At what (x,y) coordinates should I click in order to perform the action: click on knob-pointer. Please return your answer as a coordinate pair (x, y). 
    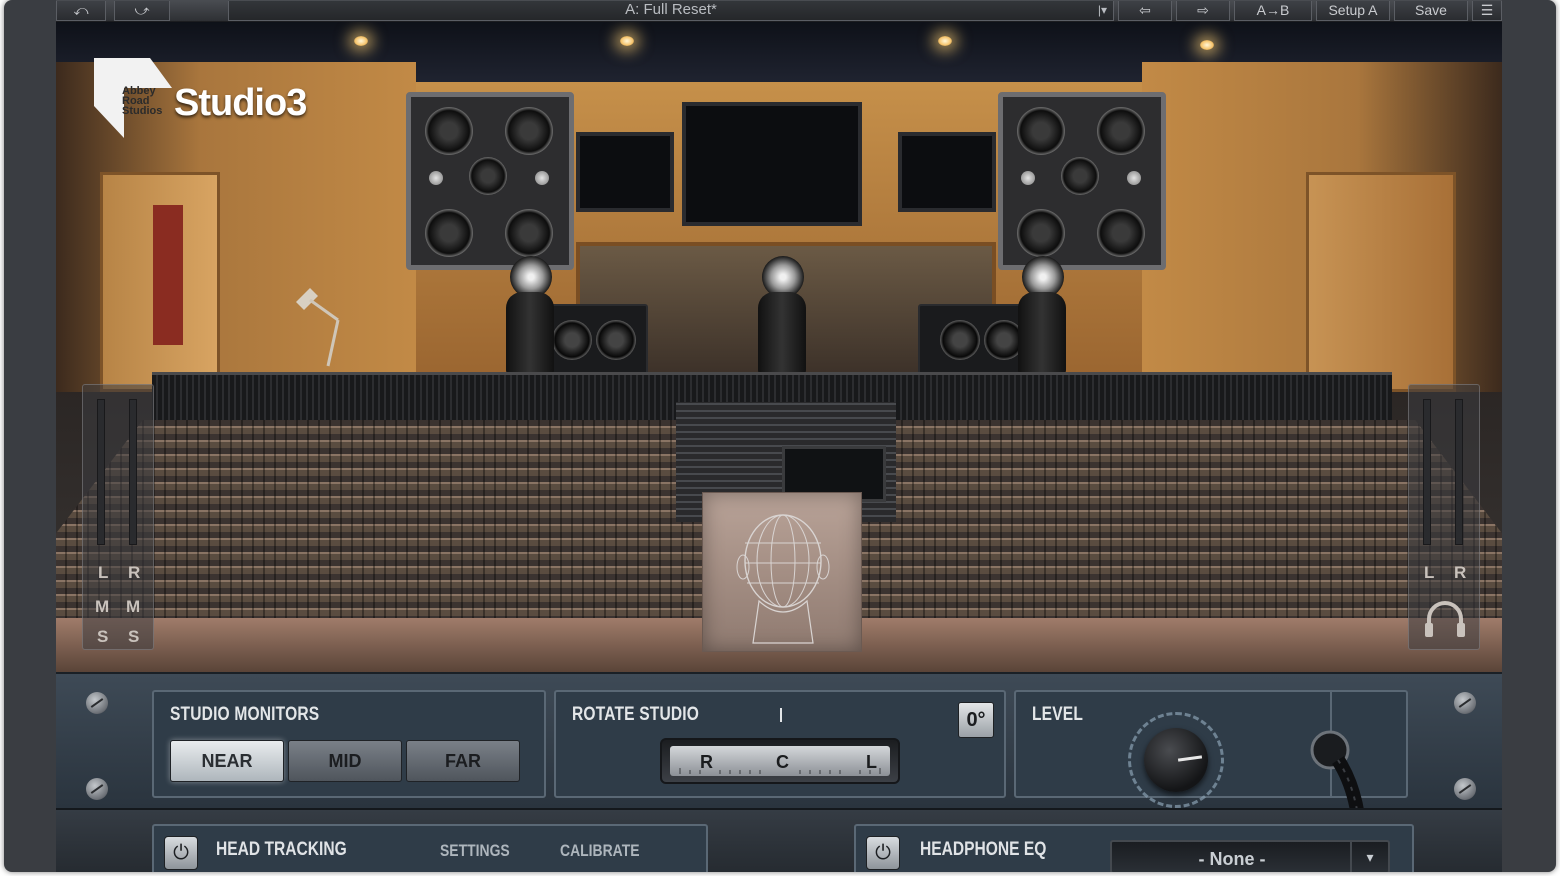
    Looking at the image, I should click on (1190, 758).